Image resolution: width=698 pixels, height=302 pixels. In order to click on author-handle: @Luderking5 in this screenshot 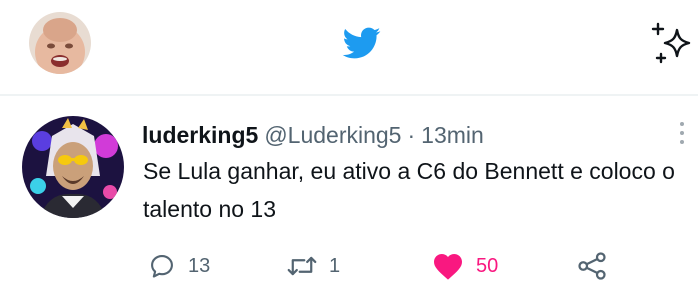, I will do `click(332, 135)`.